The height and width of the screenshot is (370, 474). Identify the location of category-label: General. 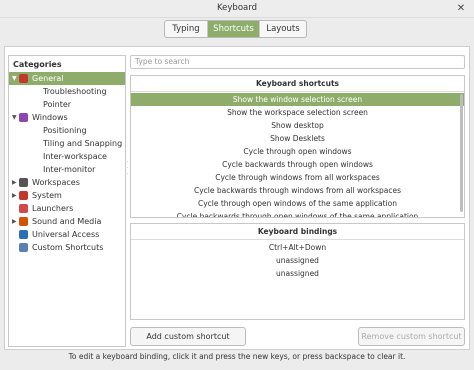
(48, 78).